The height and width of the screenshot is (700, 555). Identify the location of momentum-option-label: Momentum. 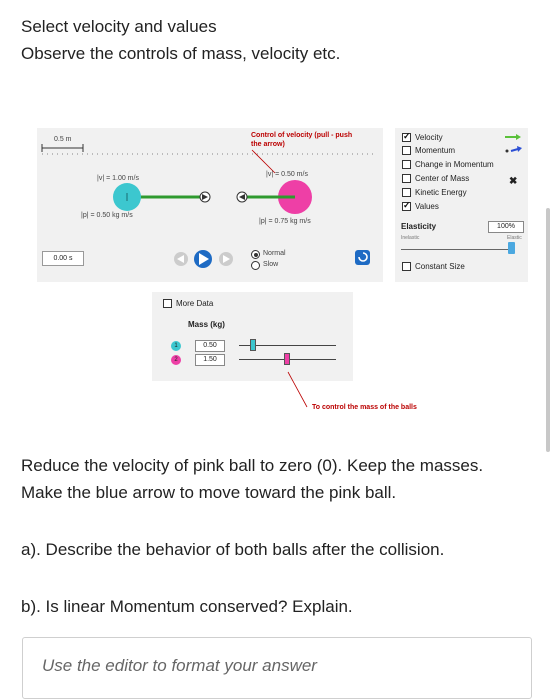
(435, 150).